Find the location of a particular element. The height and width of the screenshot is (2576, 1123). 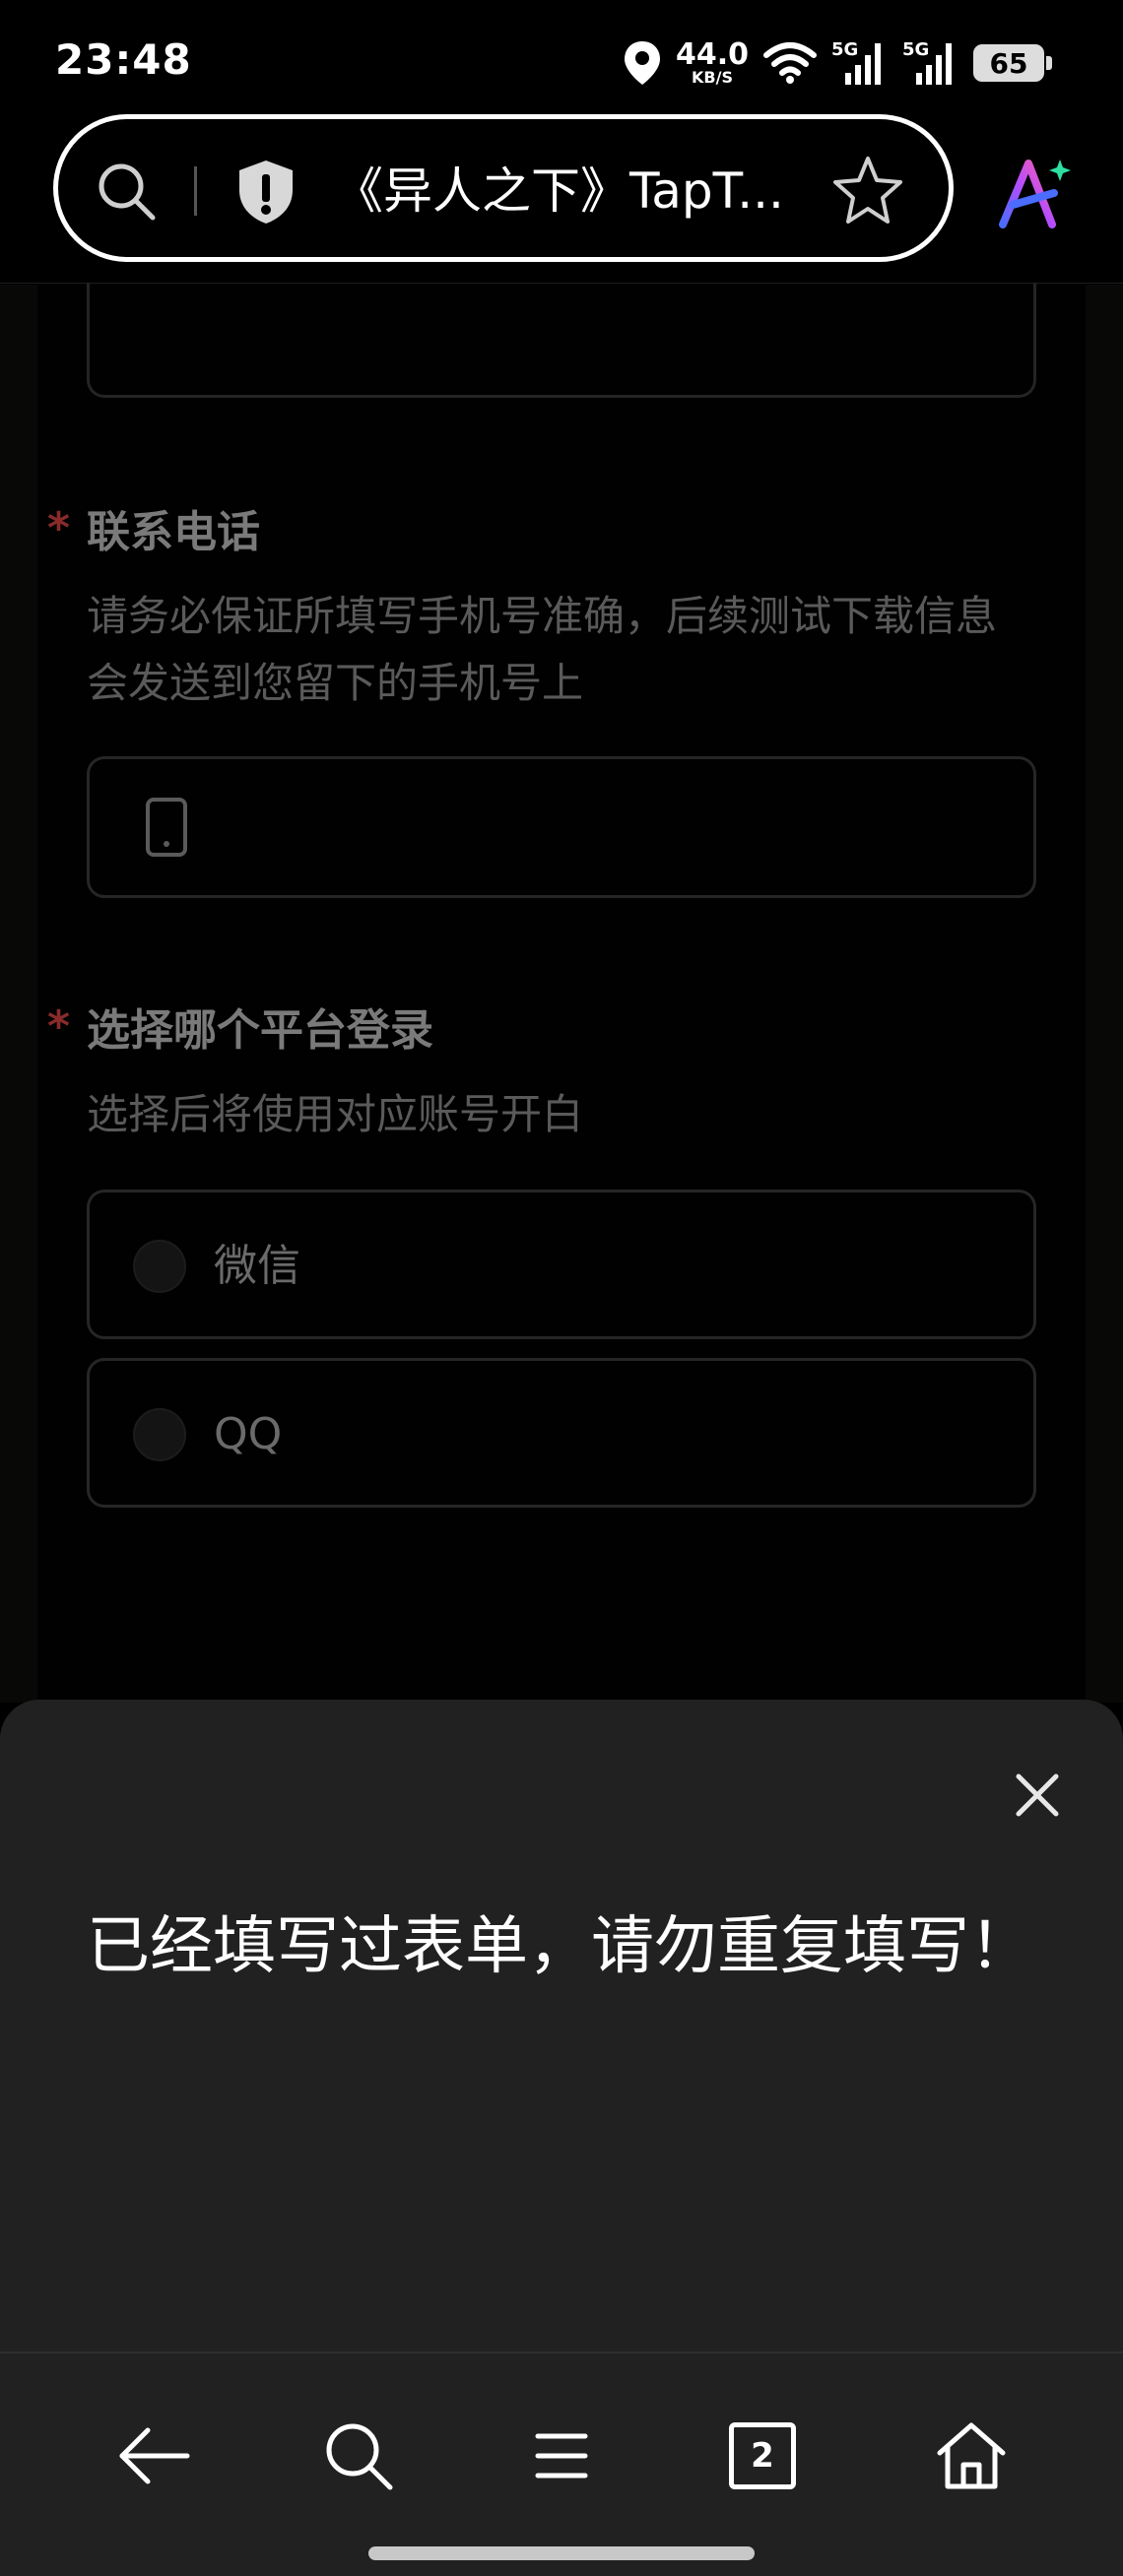

tabs-button: 2 is located at coordinates (764, 2456).